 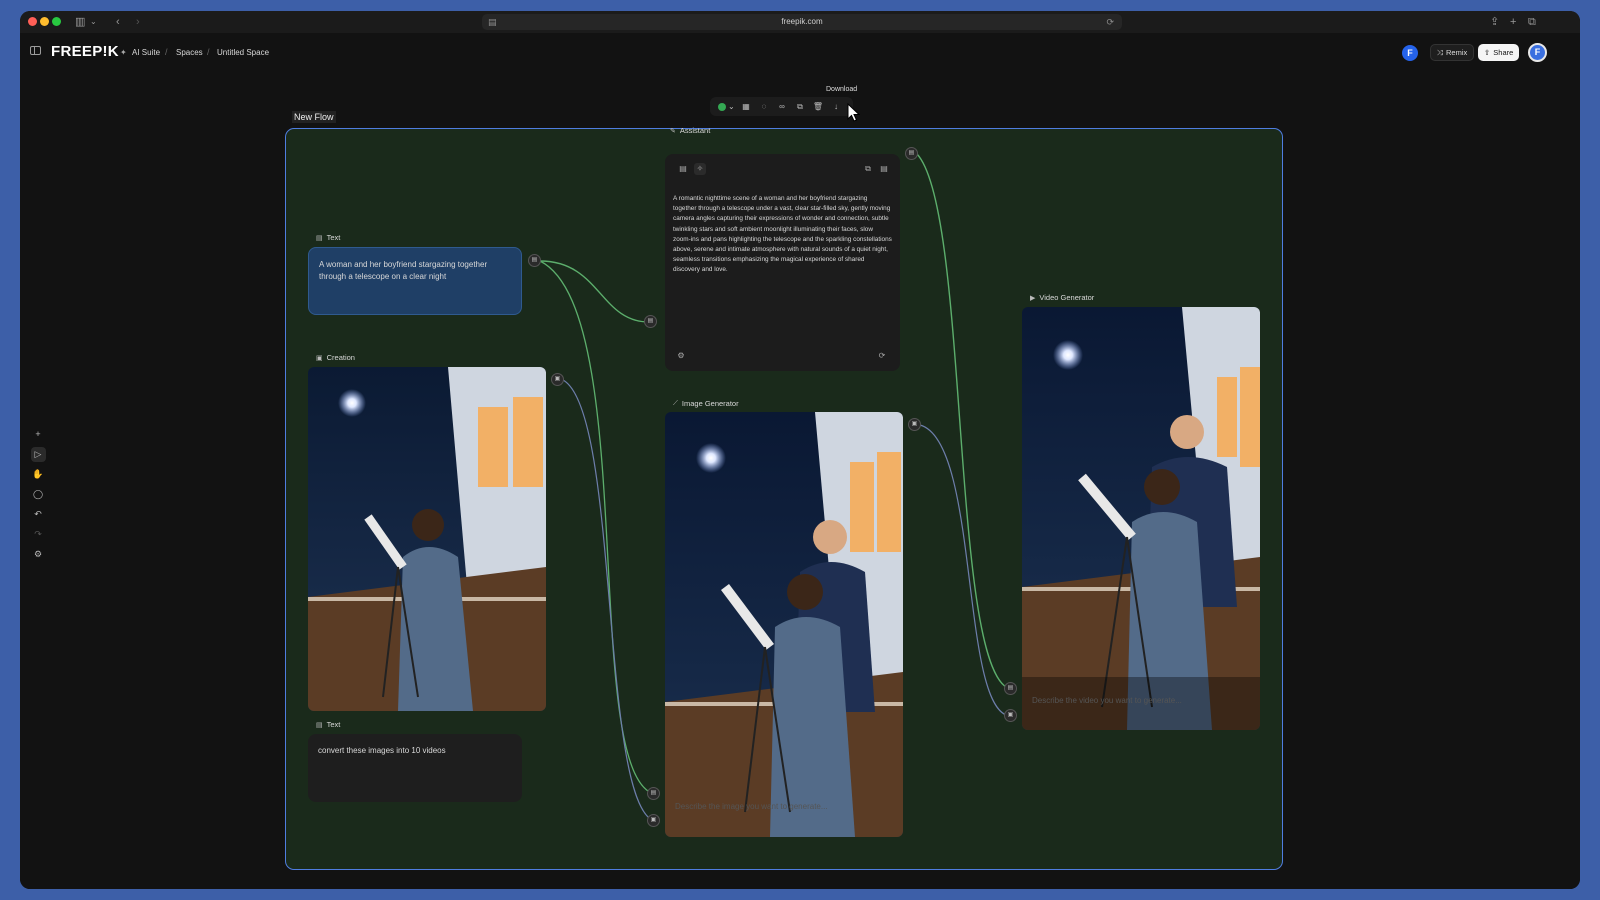 What do you see at coordinates (1033, 298) in the screenshot?
I see `video-camera-icon: ▶` at bounding box center [1033, 298].